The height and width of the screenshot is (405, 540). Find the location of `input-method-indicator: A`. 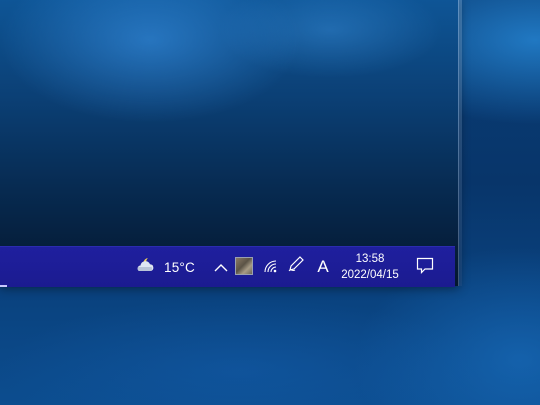

input-method-indicator: A is located at coordinates (323, 267).